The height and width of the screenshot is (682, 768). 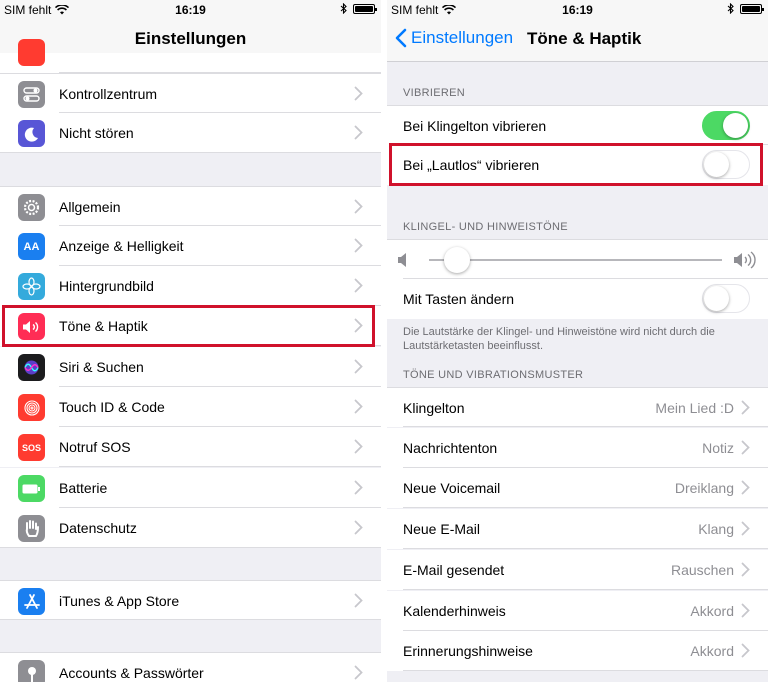 What do you see at coordinates (475, 126) in the screenshot?
I see `vibrate-ring-label: Bei Klingelton vibrieren` at bounding box center [475, 126].